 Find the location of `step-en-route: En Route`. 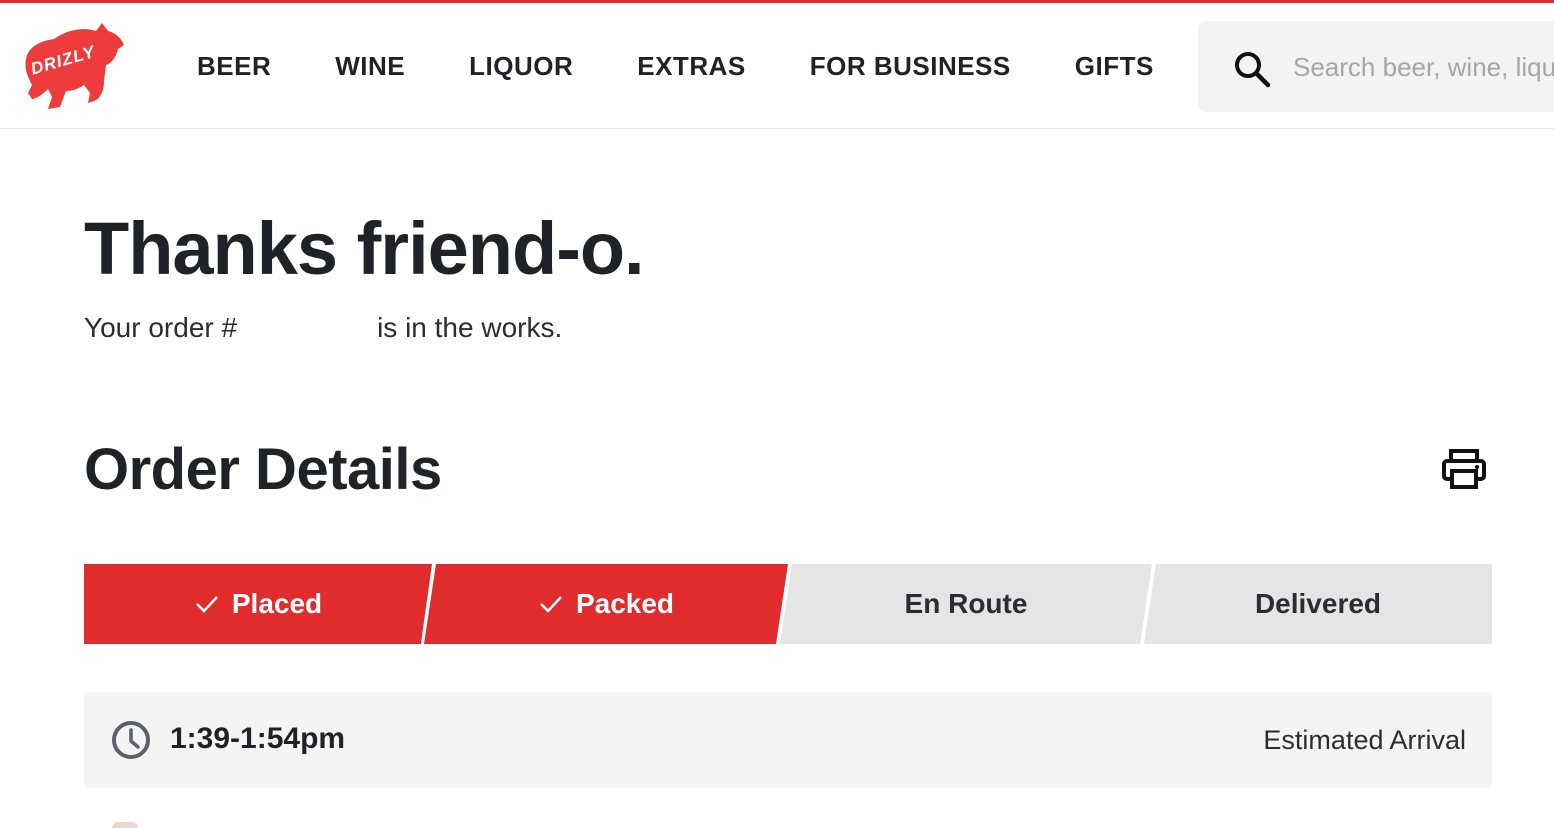

step-en-route: En Route is located at coordinates (966, 604).